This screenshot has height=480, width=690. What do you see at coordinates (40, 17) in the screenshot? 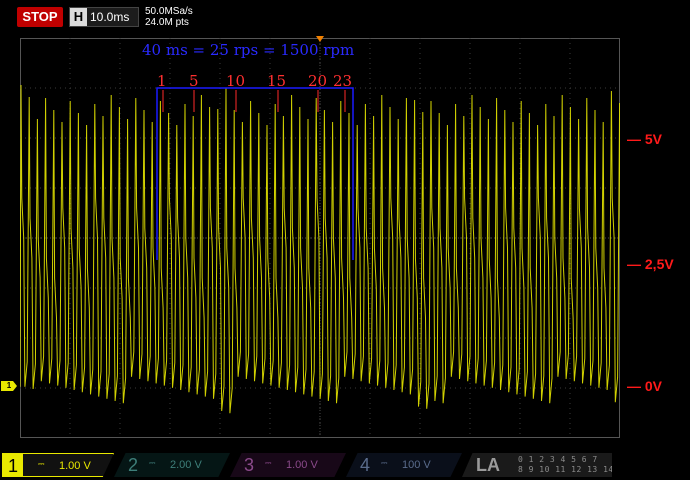
I see `run-stop-button: STOP` at bounding box center [40, 17].